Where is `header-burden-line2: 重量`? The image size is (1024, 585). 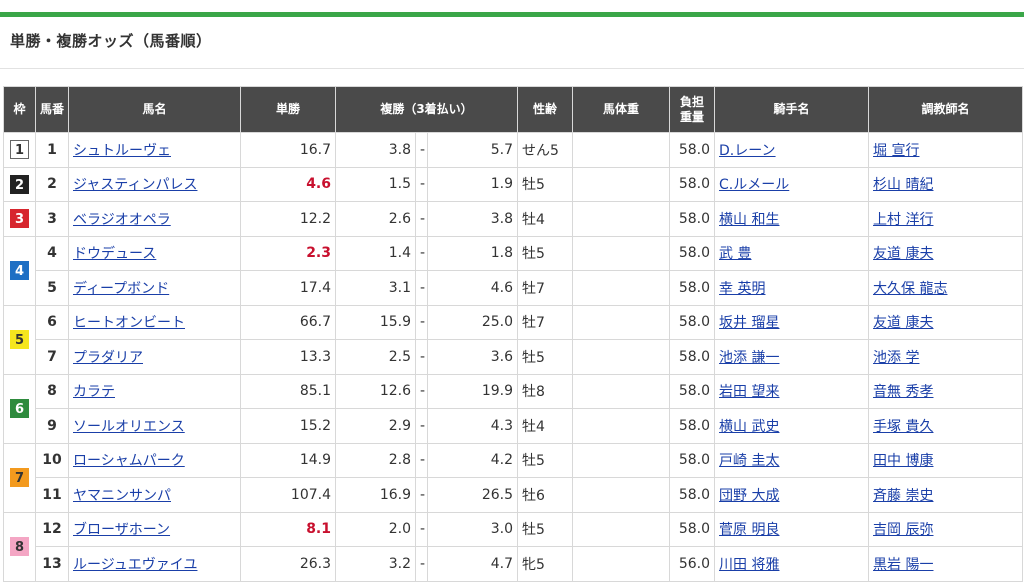 header-burden-line2: 重量 is located at coordinates (692, 116).